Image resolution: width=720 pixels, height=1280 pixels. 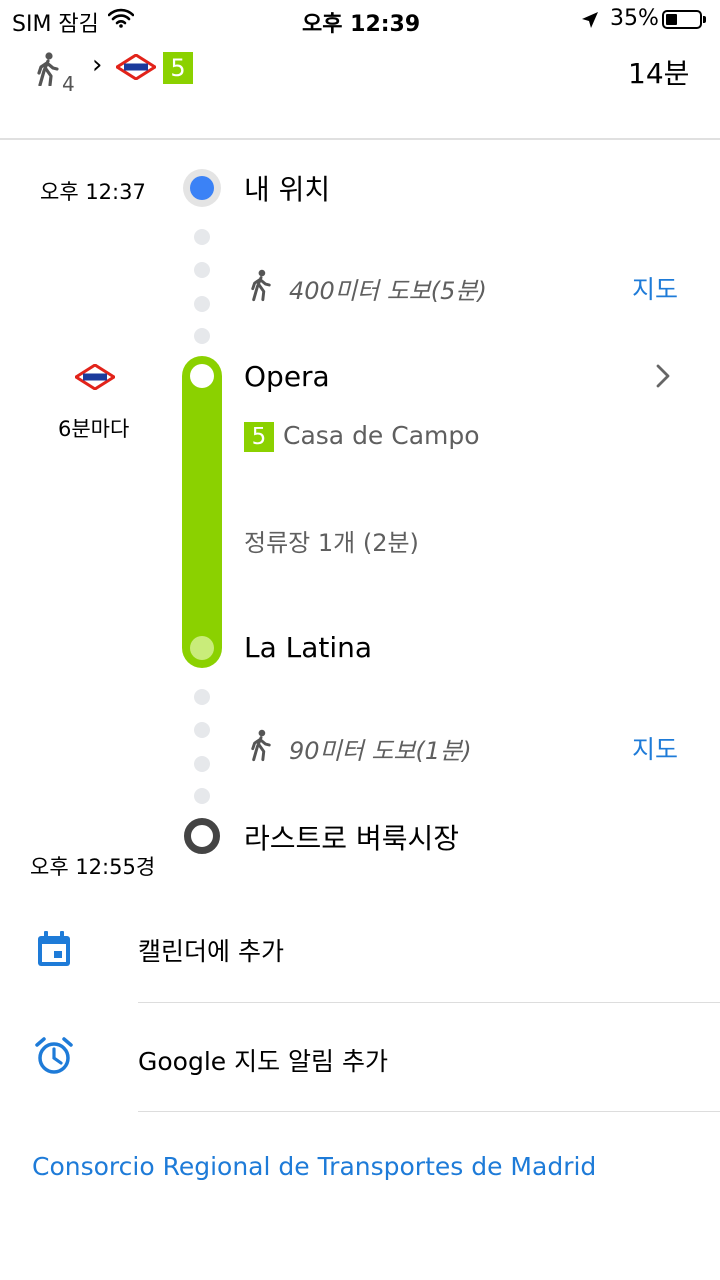 I want to click on stops-info-text: 정류장 1개 (2분), so click(x=331, y=543).